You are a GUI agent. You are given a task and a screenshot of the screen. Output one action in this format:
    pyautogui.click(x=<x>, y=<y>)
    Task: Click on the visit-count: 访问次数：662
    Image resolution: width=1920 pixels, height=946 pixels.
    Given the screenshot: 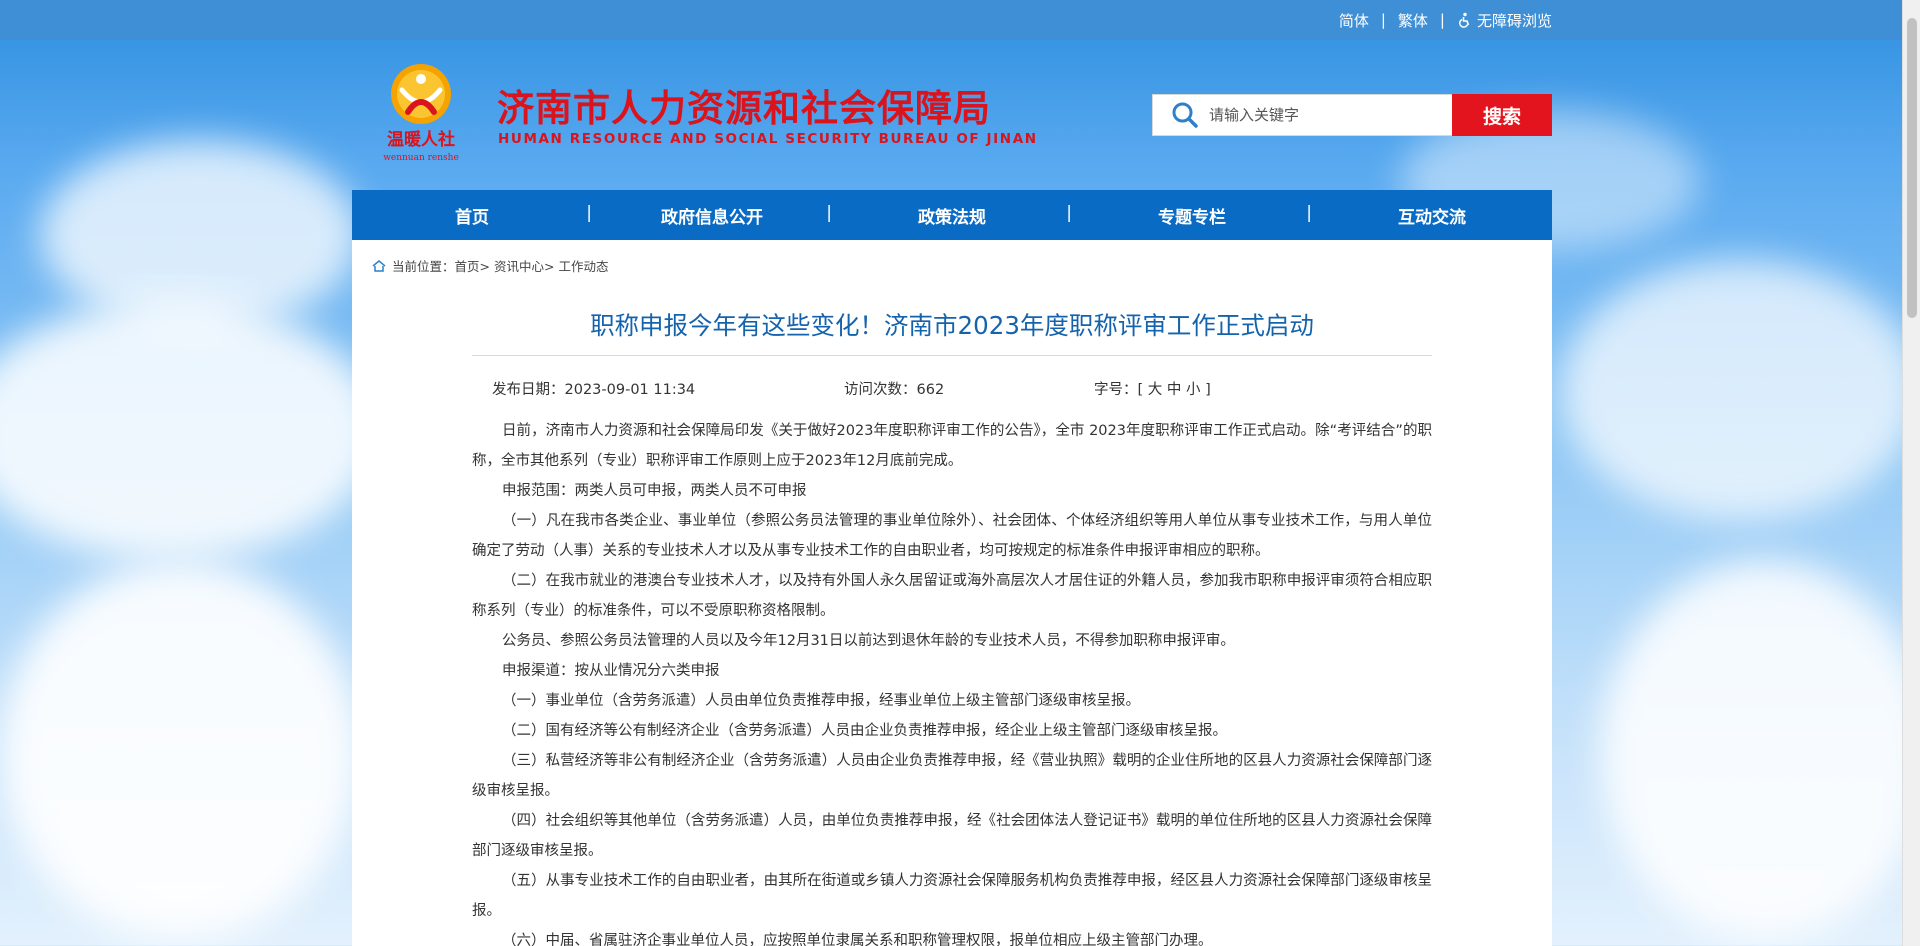 What is the action you would take?
    pyautogui.click(x=894, y=390)
    